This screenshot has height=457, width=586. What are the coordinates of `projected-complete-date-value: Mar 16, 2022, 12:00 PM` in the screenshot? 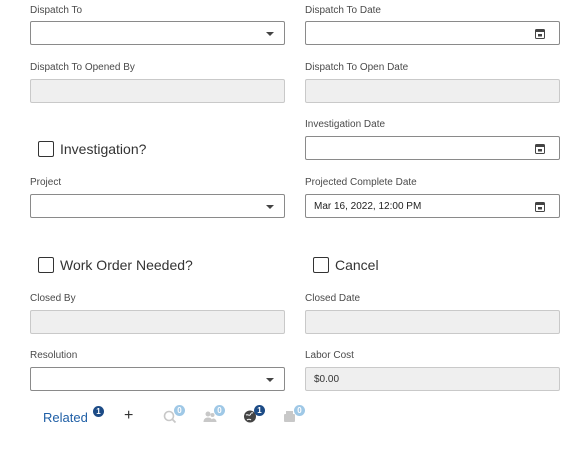 It's located at (368, 206).